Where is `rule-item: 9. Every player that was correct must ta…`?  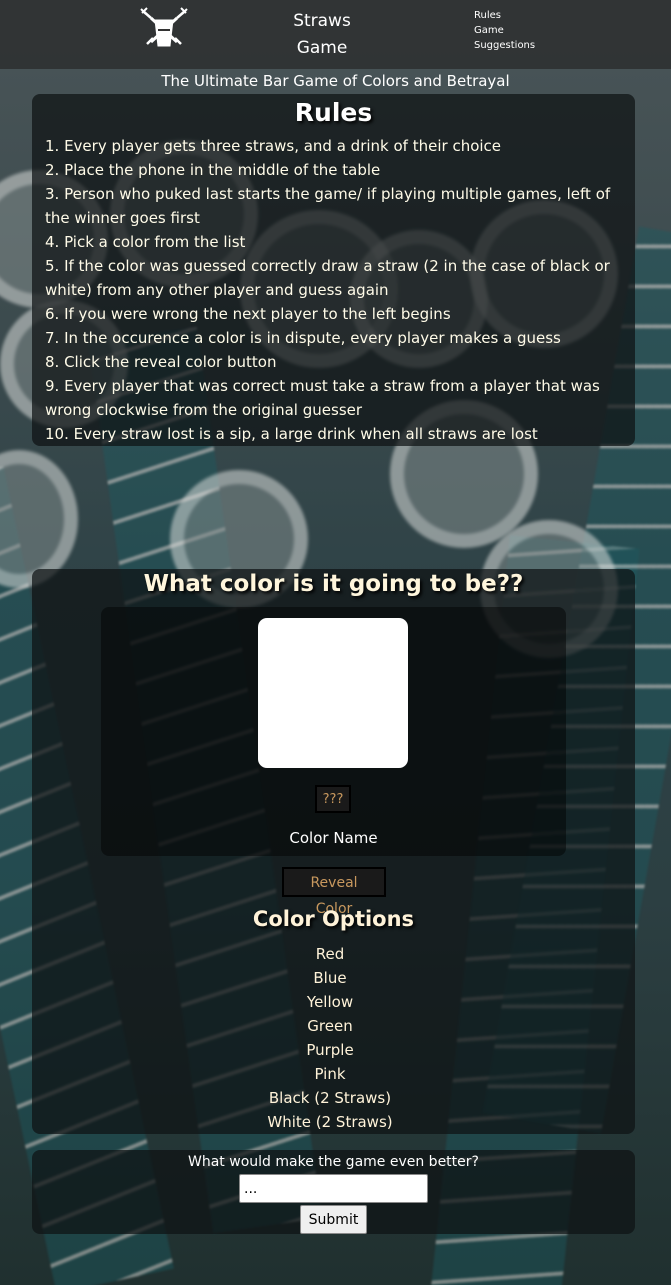 rule-item: 9. Every player that was correct must ta… is located at coordinates (322, 398).